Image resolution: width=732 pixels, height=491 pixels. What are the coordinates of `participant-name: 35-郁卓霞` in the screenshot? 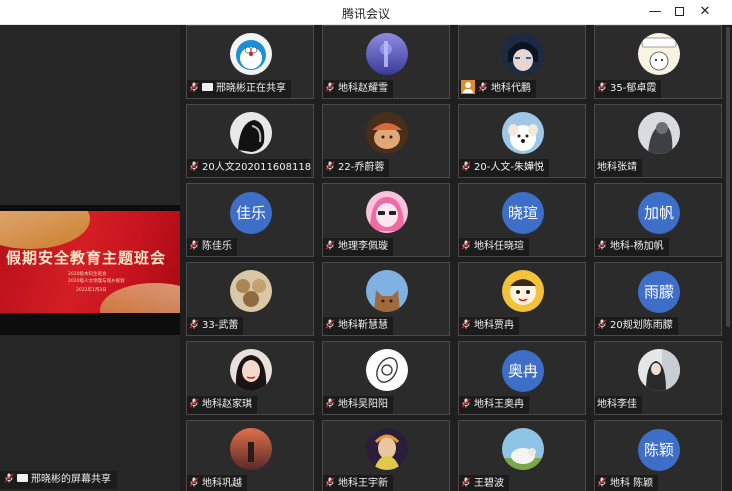 It's located at (633, 88).